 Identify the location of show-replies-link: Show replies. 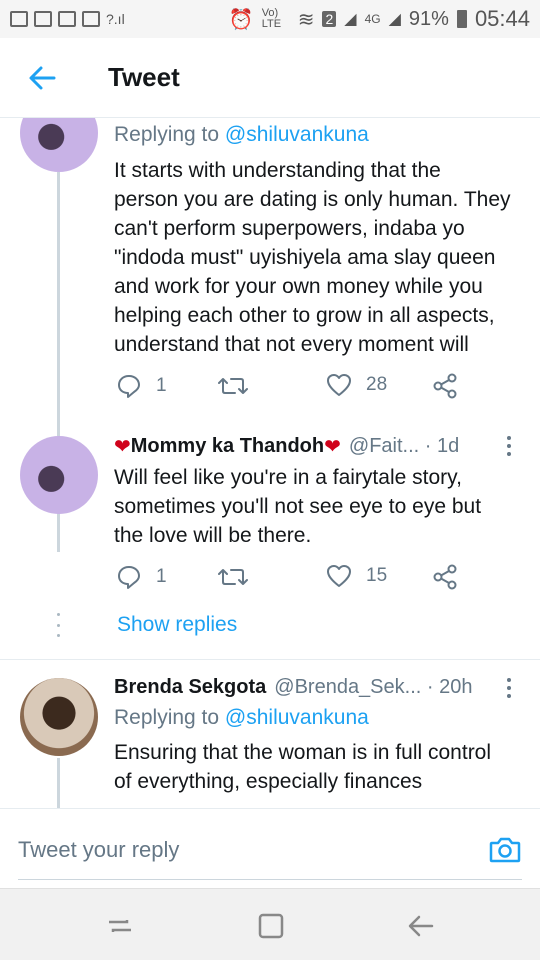
(177, 625).